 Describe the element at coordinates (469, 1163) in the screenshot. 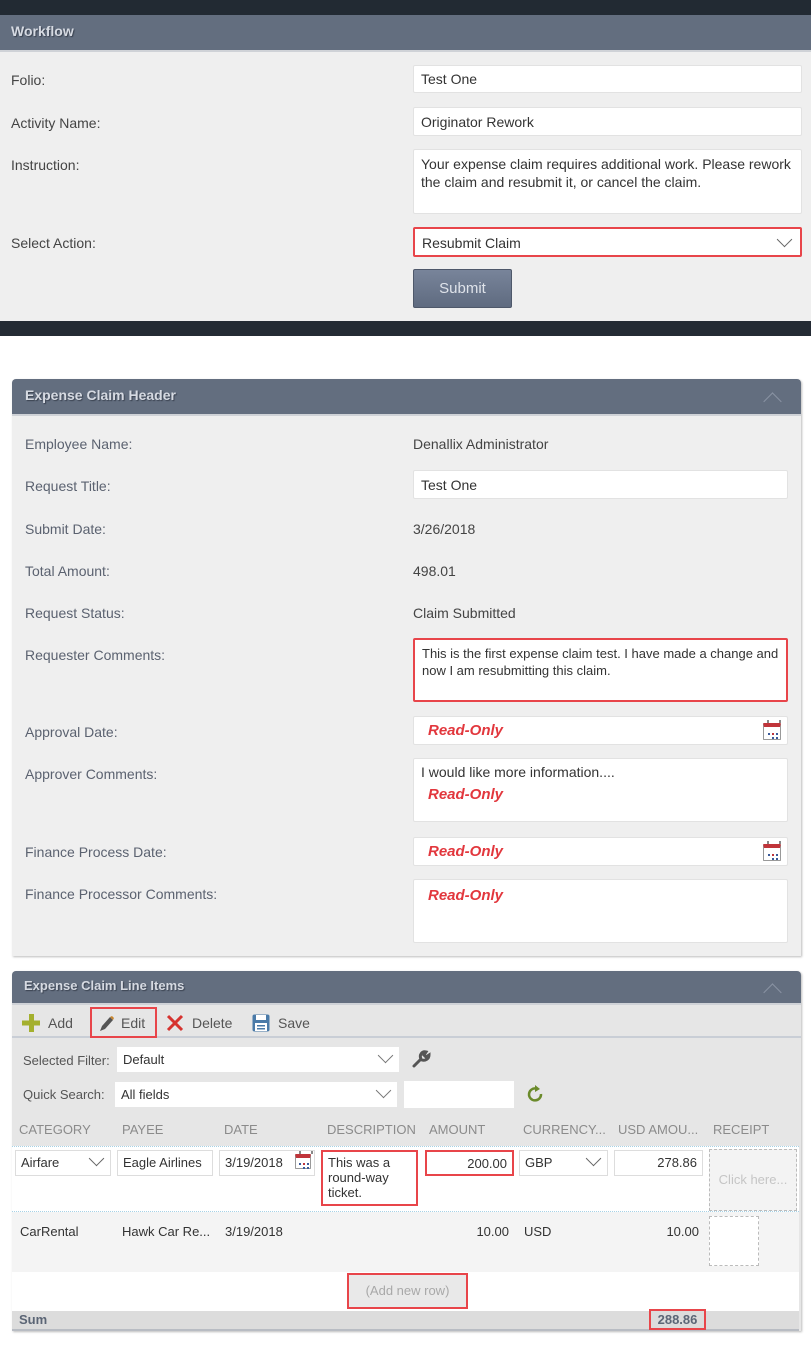

I see `amount-field: 200.00` at that location.